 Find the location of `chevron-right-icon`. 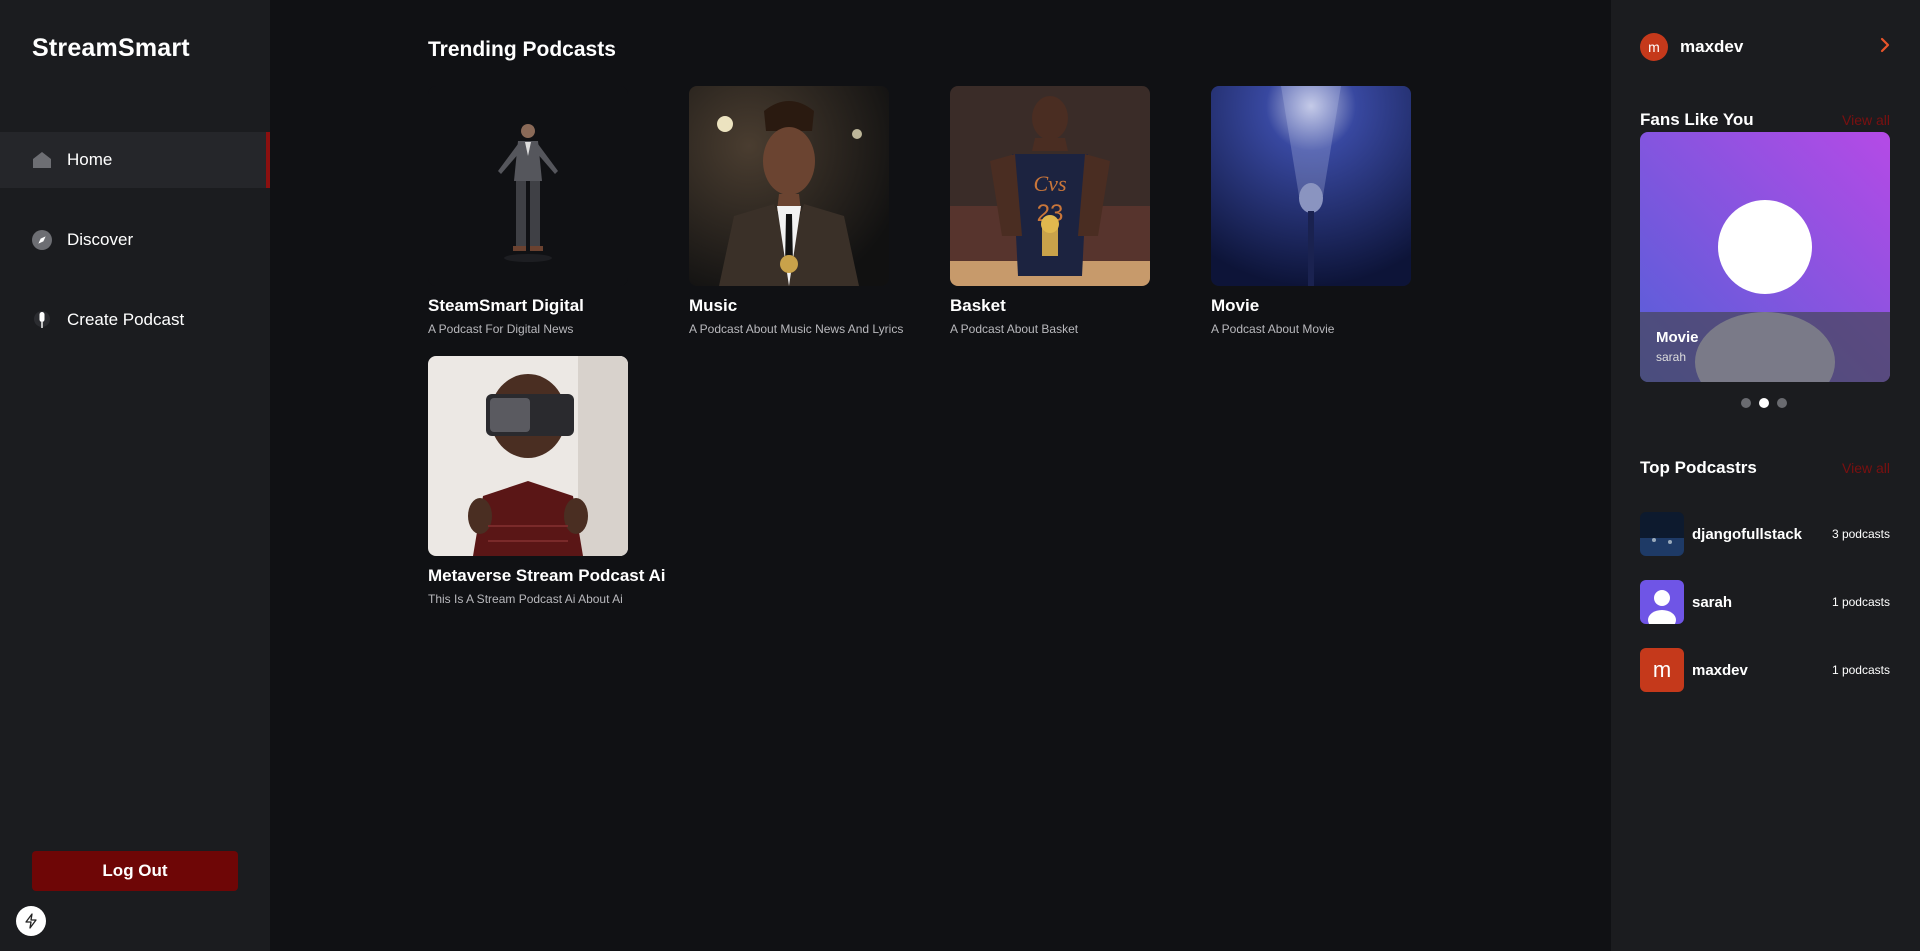

chevron-right-icon is located at coordinates (1885, 47).